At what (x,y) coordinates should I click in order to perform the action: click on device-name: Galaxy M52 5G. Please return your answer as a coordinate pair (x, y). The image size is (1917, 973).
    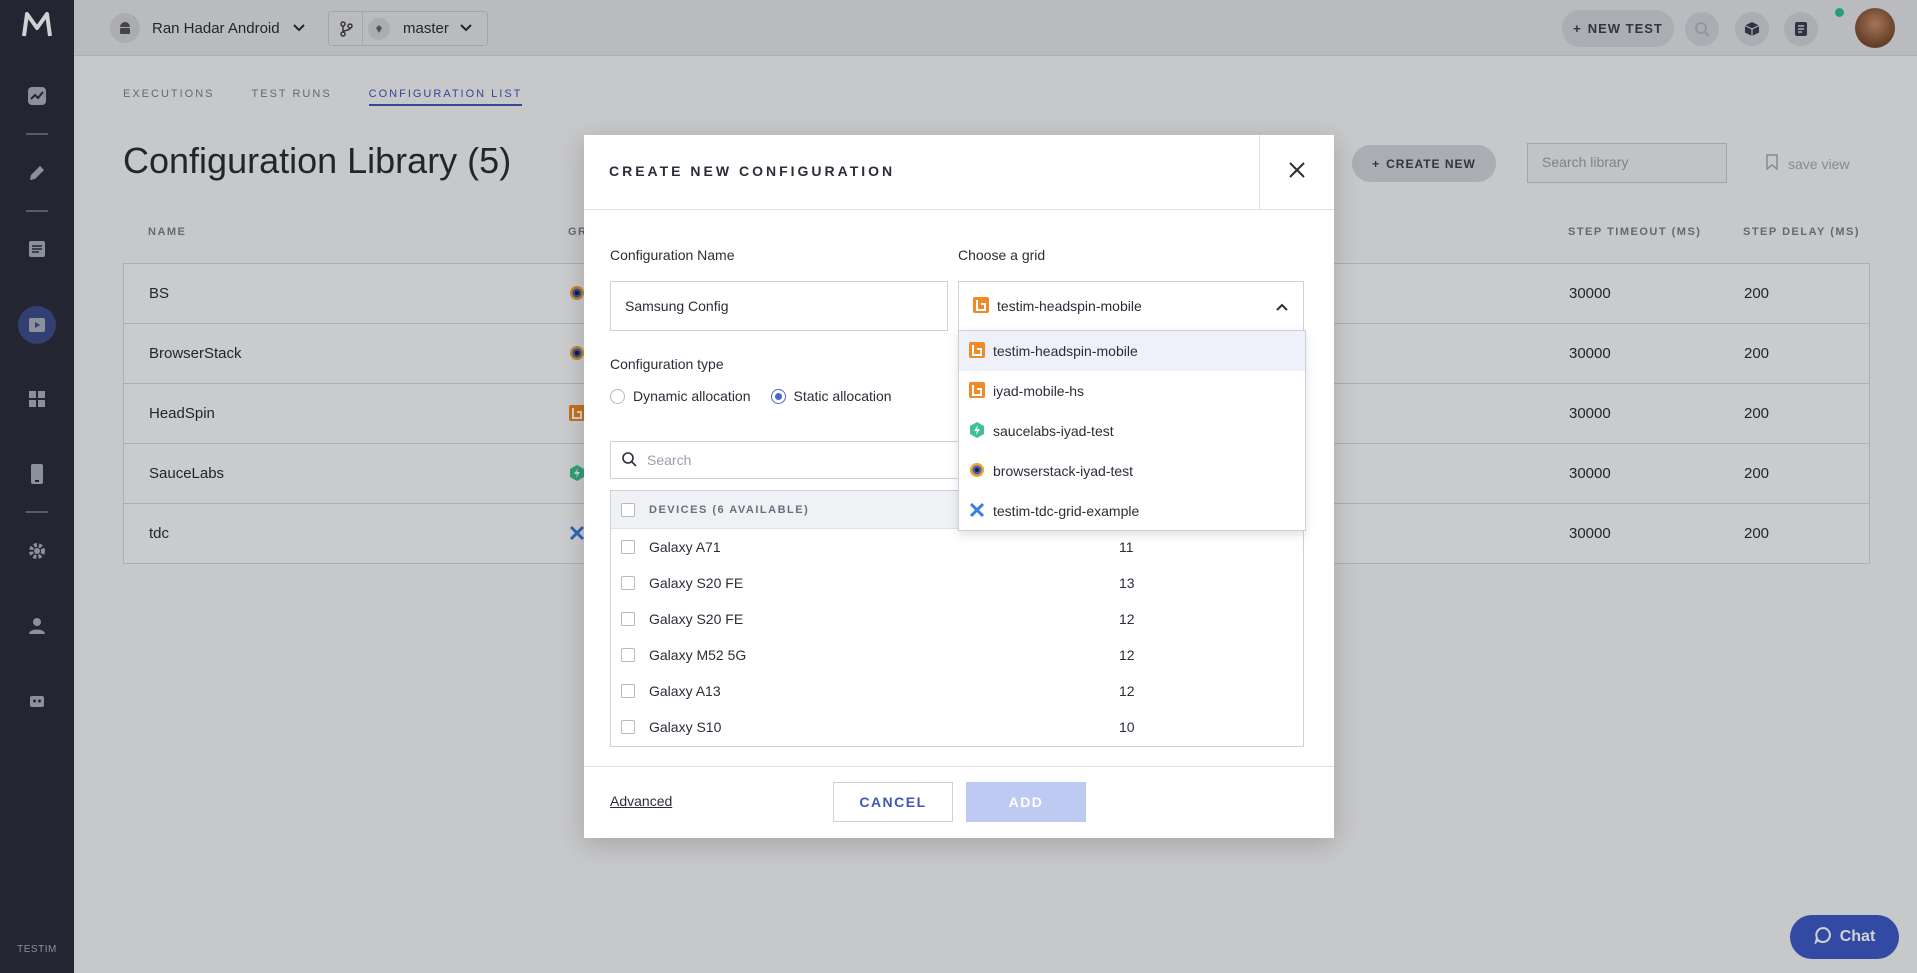
    Looking at the image, I should click on (698, 655).